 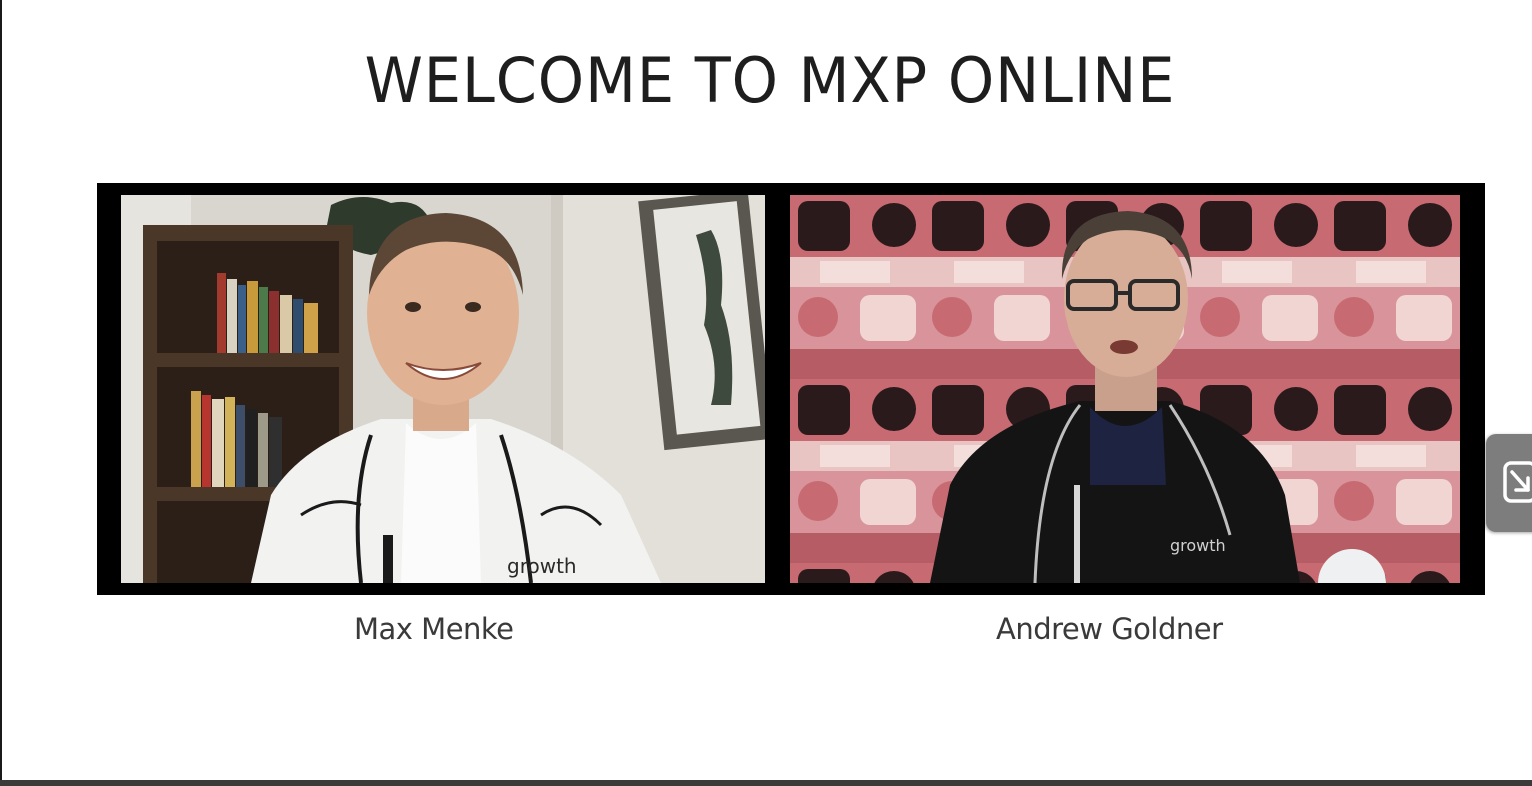 I want to click on minimize-video-button, so click(x=1509, y=483).